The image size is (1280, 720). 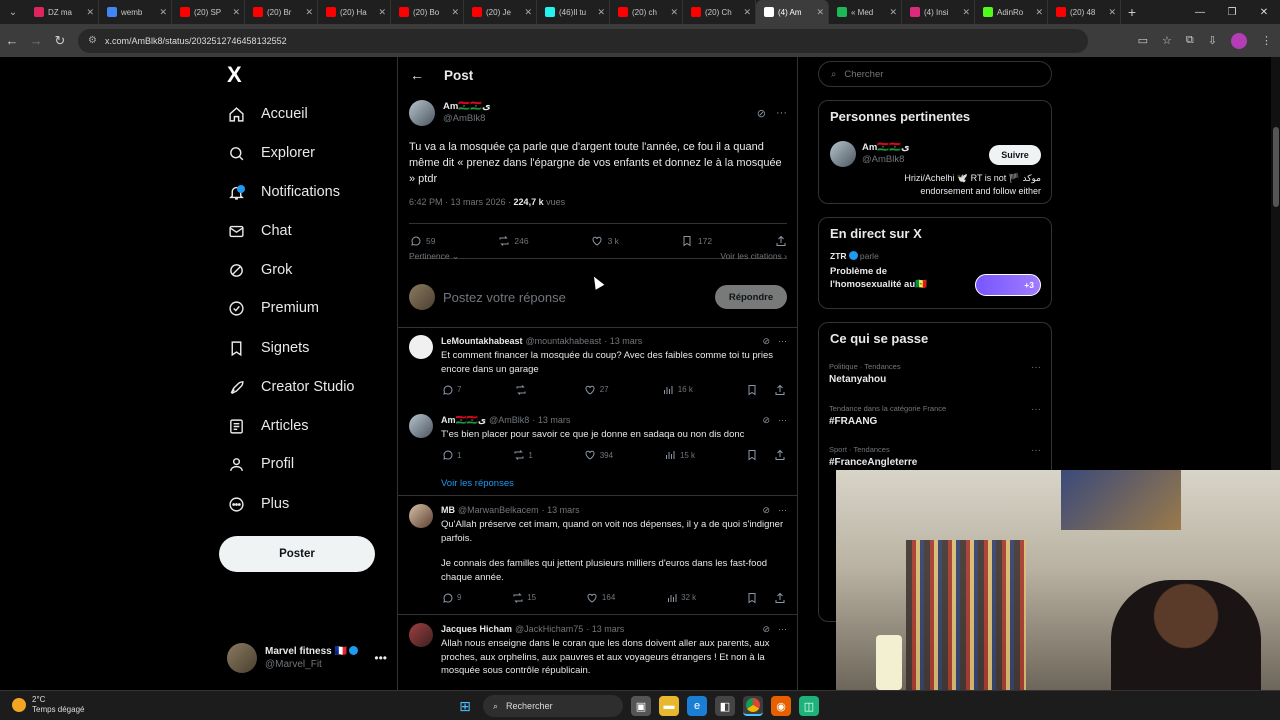 What do you see at coordinates (500, 12) in the screenshot?
I see `browser-tab: (20) Je ✕` at bounding box center [500, 12].